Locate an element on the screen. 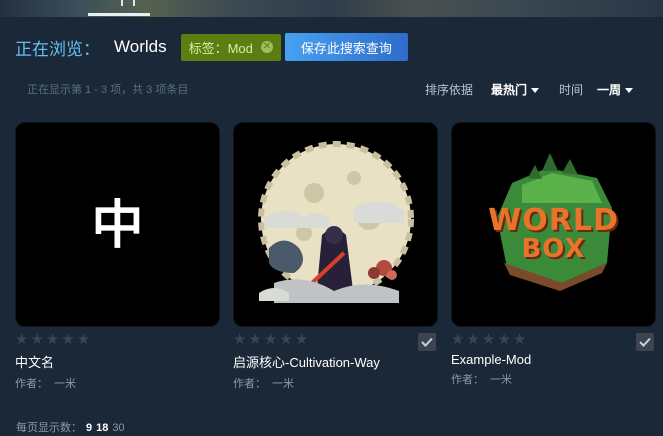 The image size is (663, 436). chinese-char-thumbnail: 中 is located at coordinates (117, 225).